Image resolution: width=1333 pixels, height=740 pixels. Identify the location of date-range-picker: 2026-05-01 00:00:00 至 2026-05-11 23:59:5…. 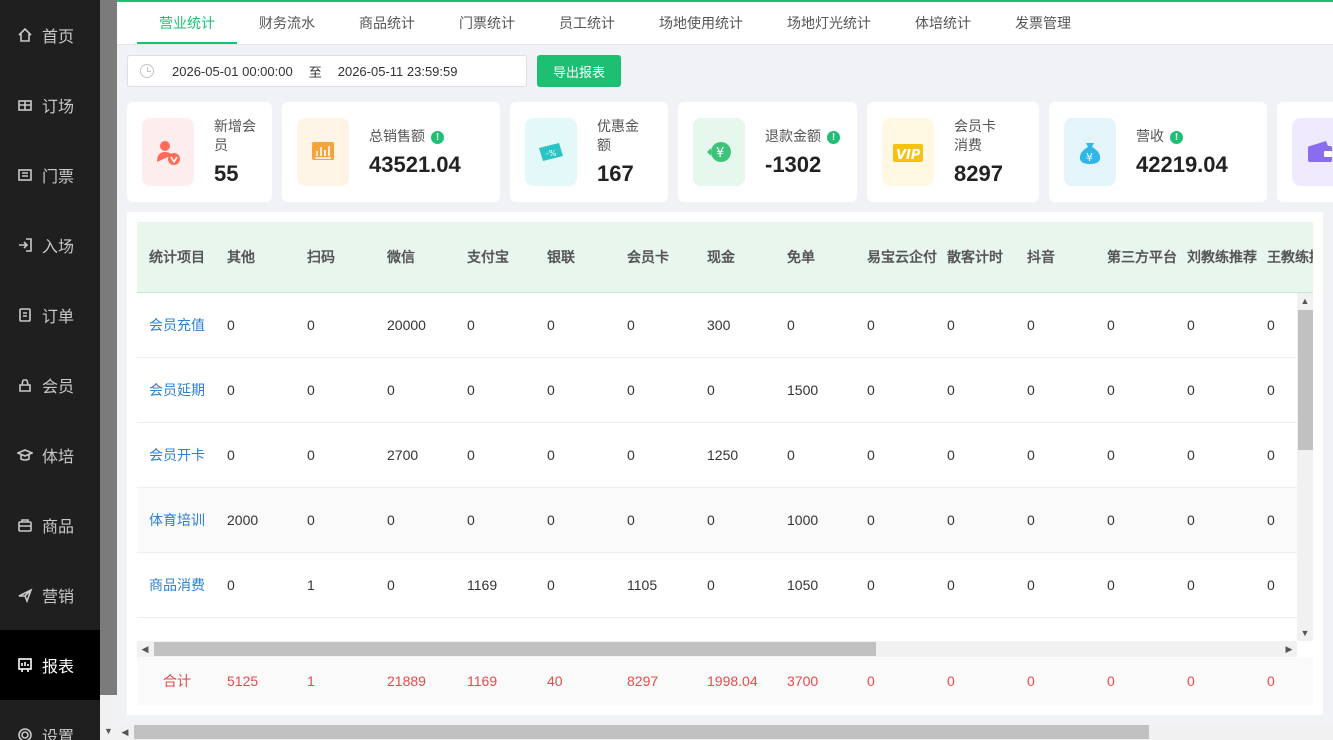
(327, 71).